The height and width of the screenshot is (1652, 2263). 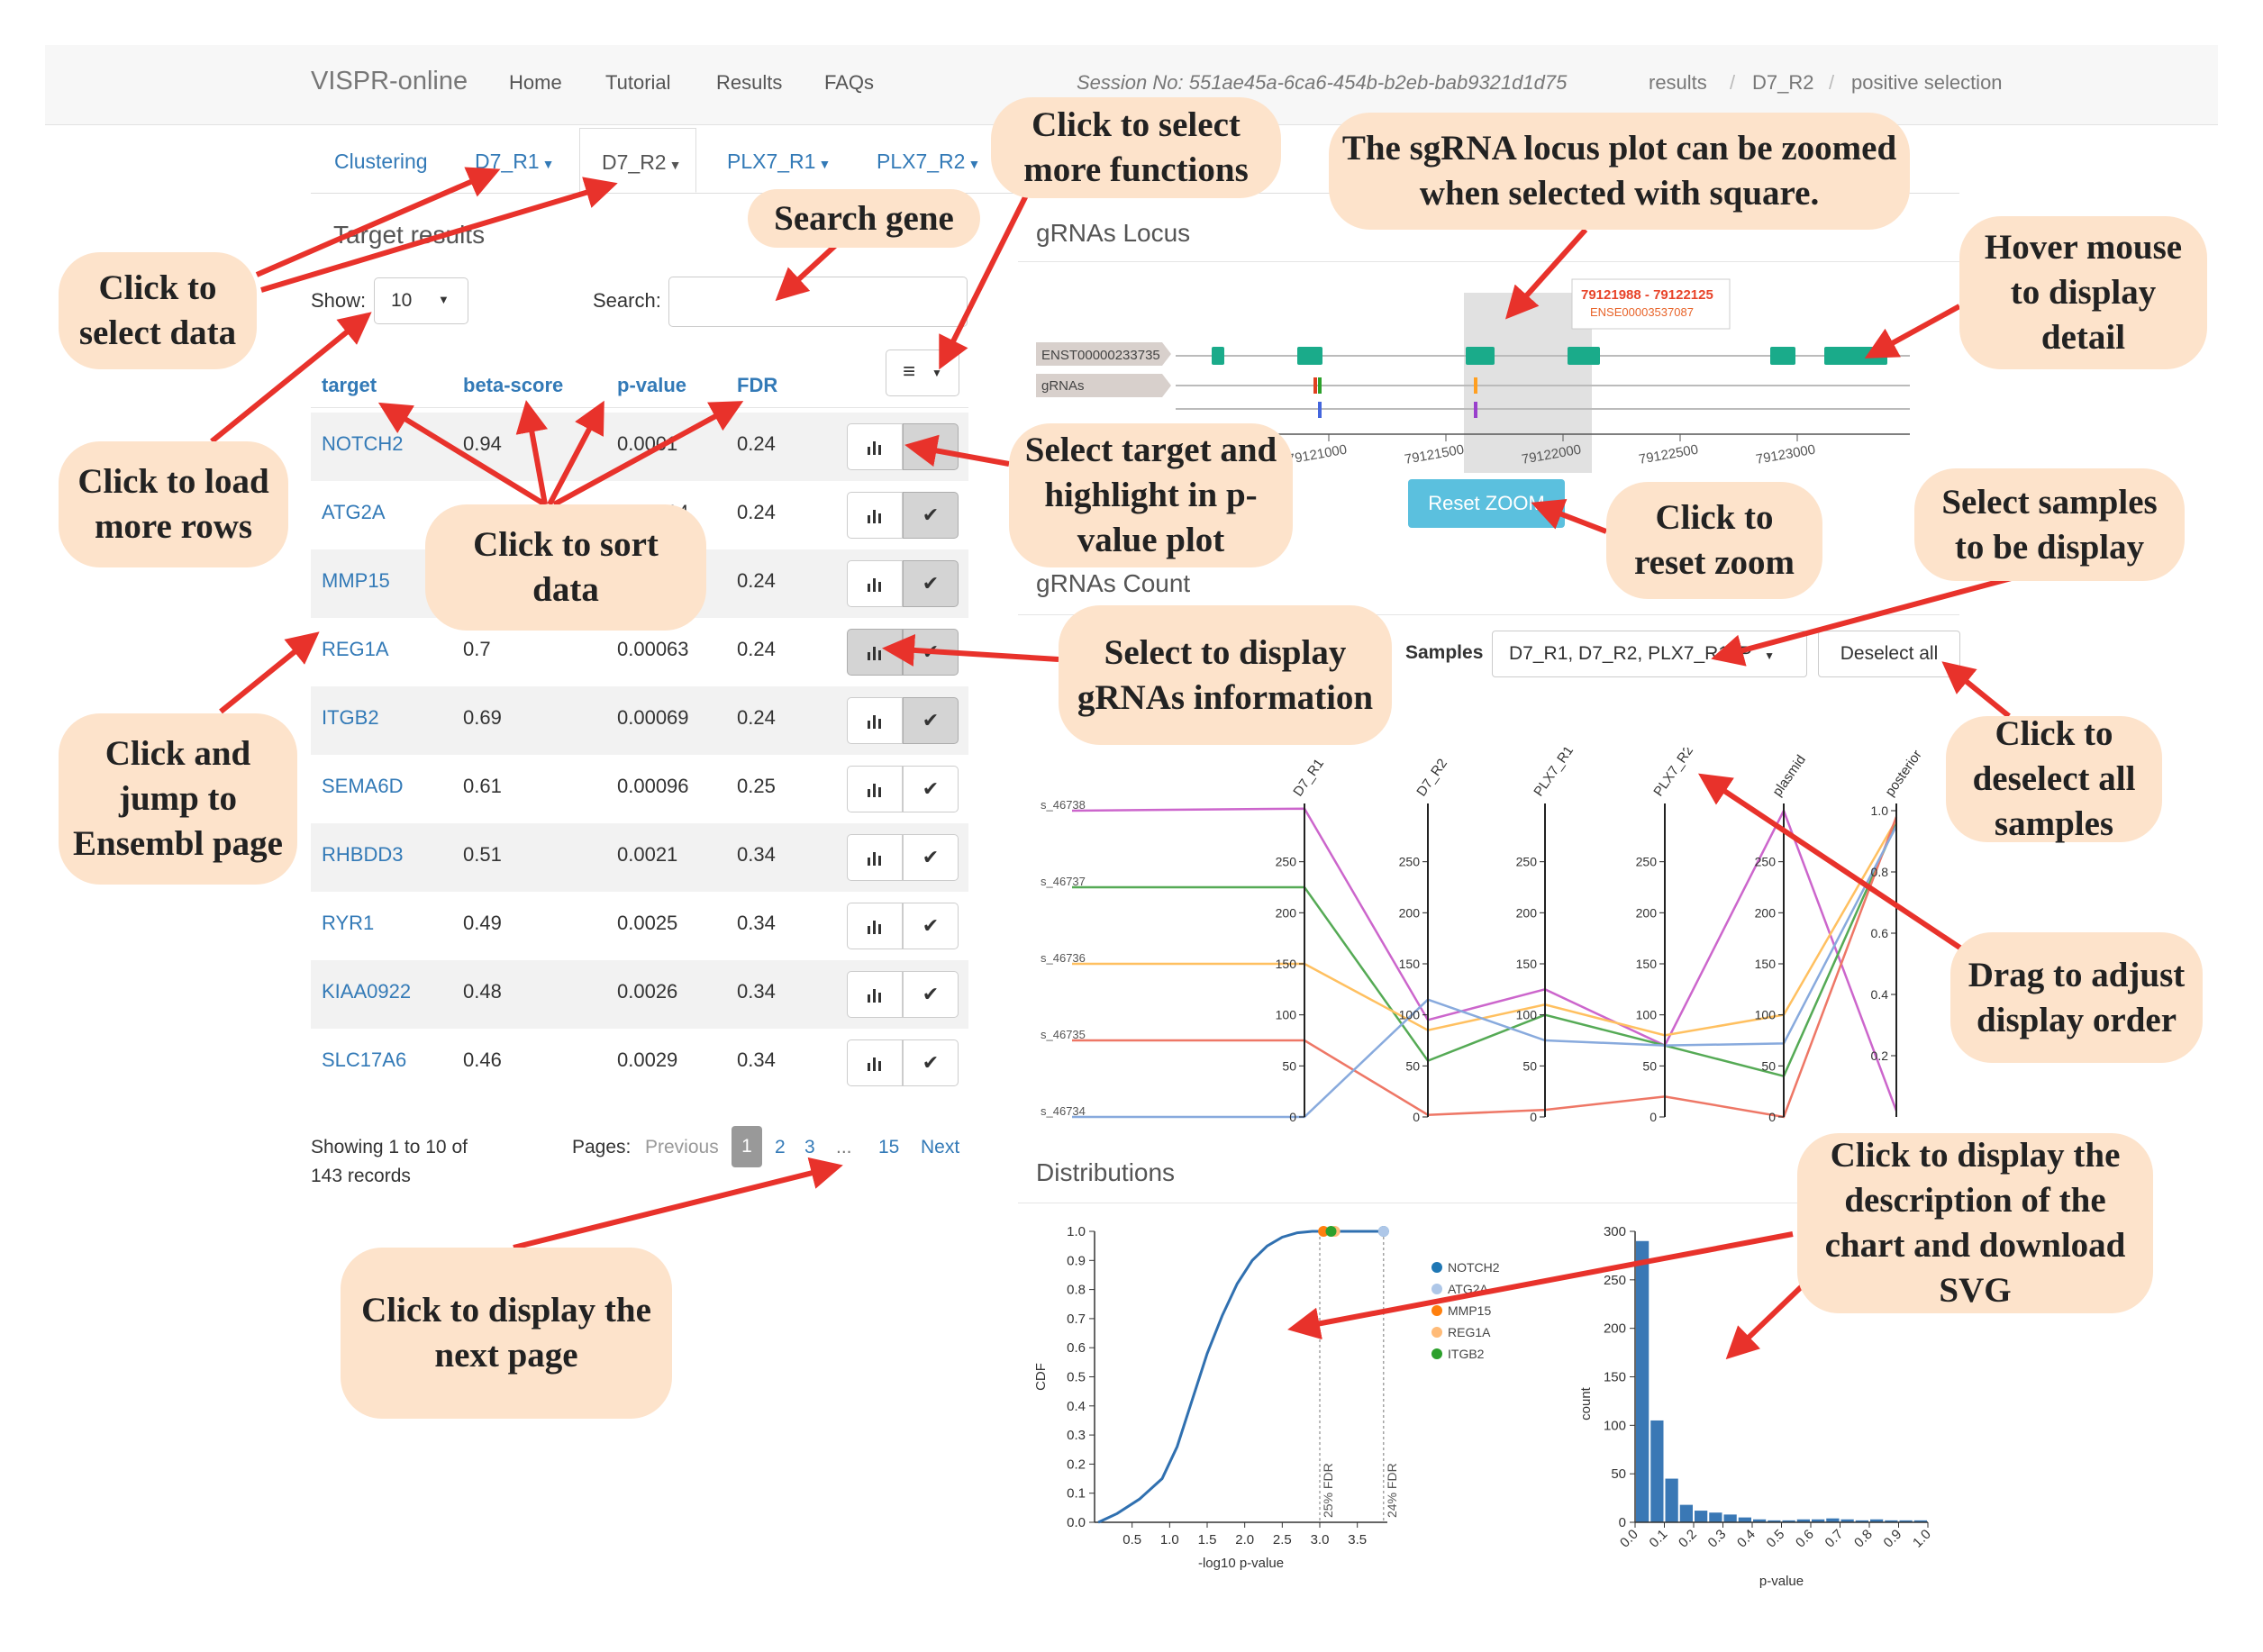 I want to click on nav-home: Home, so click(x=535, y=83).